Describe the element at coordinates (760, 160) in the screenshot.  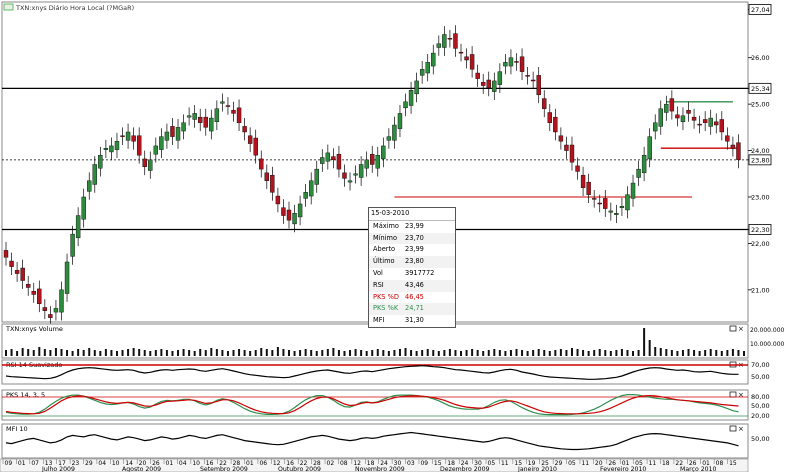
I see `price-label: 23,80` at that location.